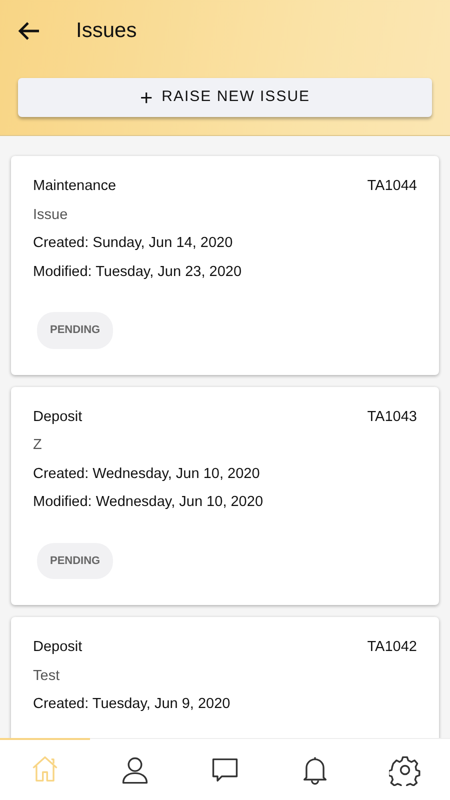  I want to click on settings-icon, so click(405, 770).